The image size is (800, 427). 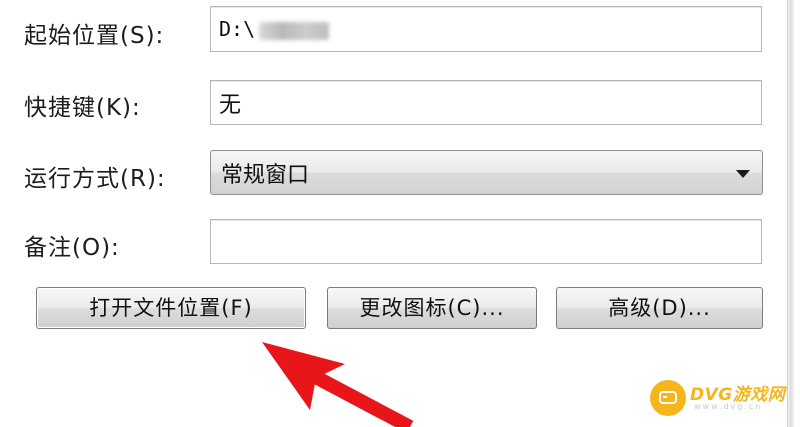 What do you see at coordinates (294, 30) in the screenshot?
I see `blurred-path` at bounding box center [294, 30].